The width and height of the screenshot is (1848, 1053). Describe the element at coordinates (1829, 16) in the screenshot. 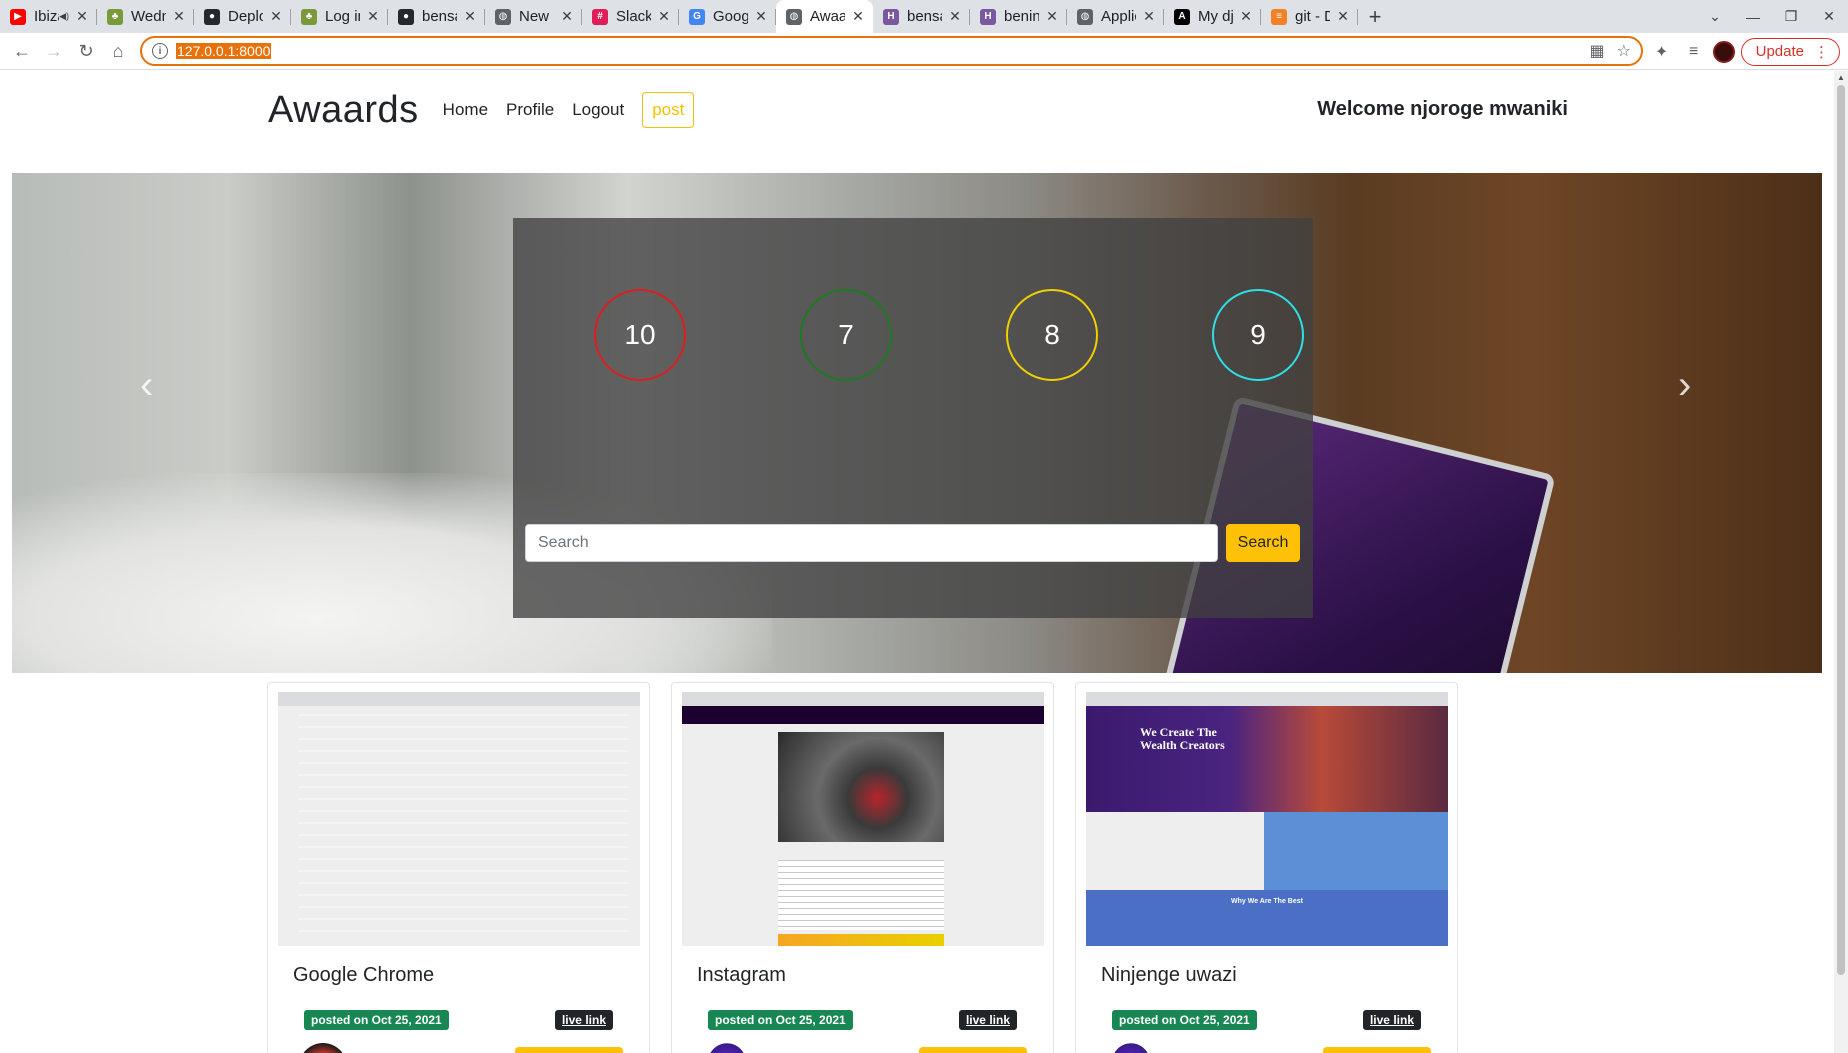

I see `close-window-icon: ✕` at that location.